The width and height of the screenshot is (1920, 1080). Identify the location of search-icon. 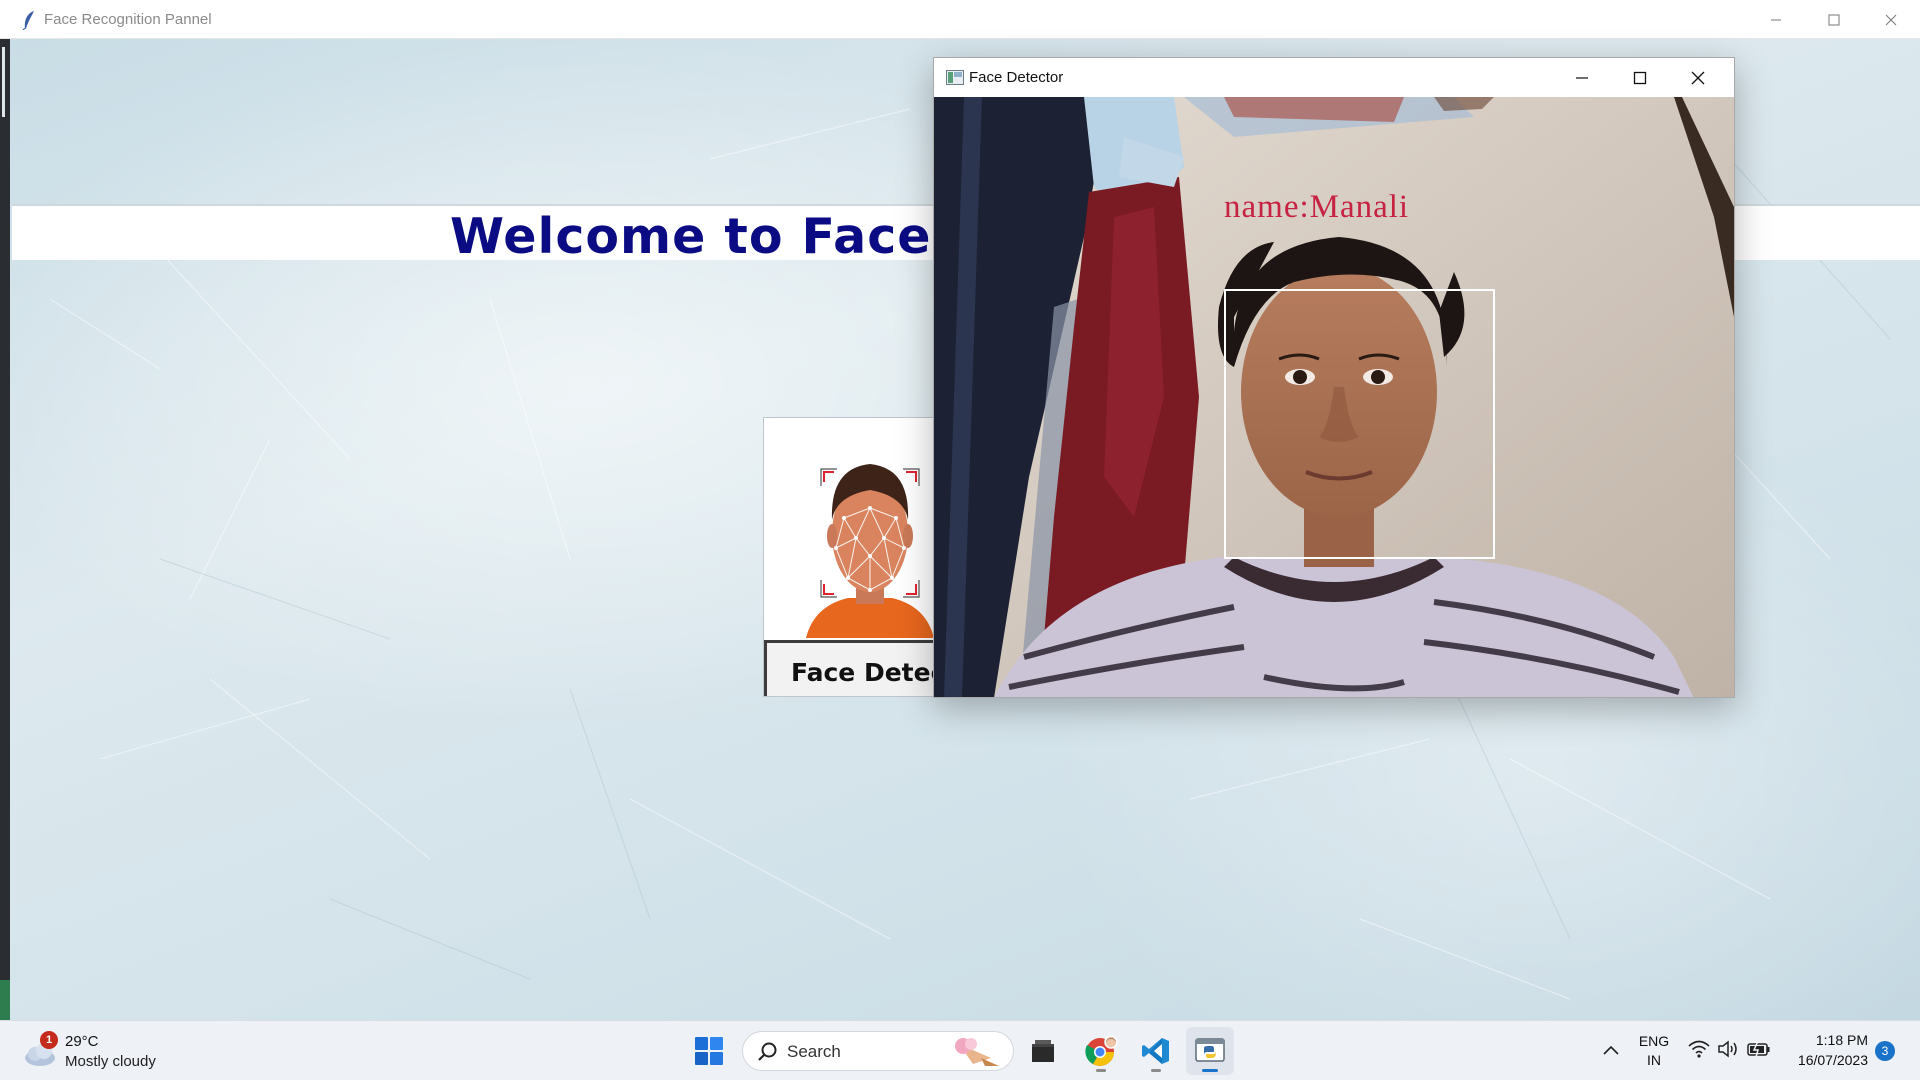
(767, 1051).